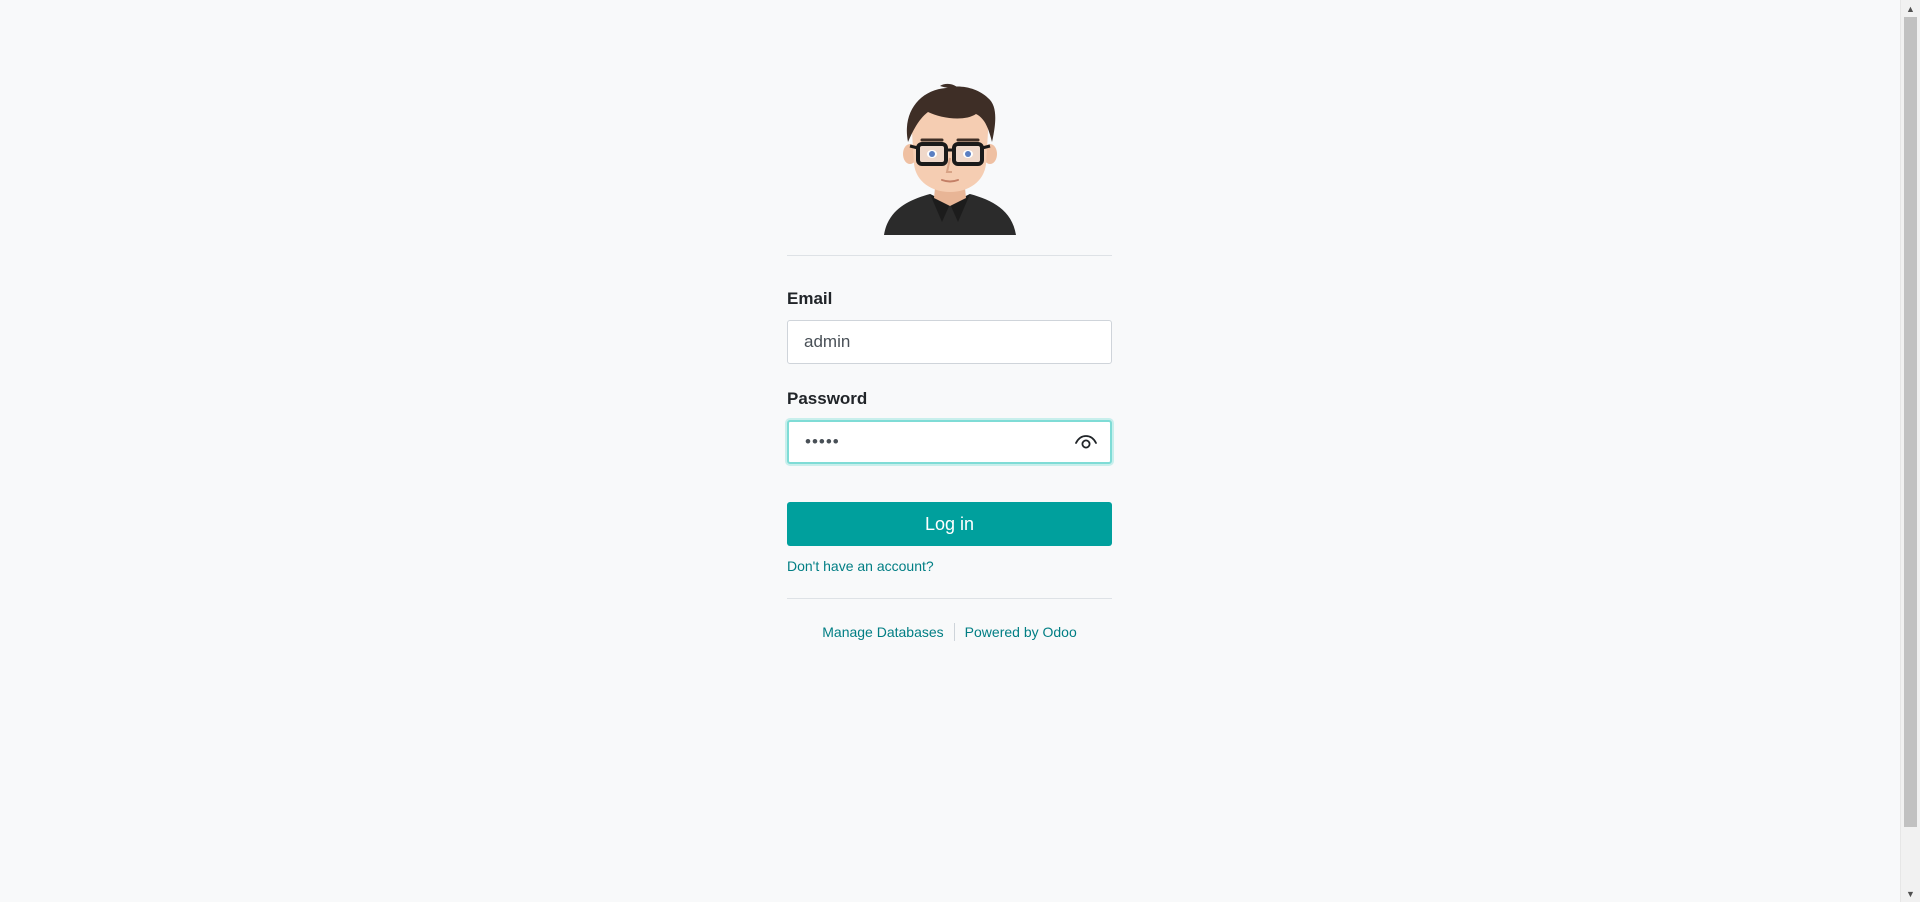 Image resolution: width=1920 pixels, height=902 pixels. I want to click on chevron-down-icon: ▼, so click(1910, 893).